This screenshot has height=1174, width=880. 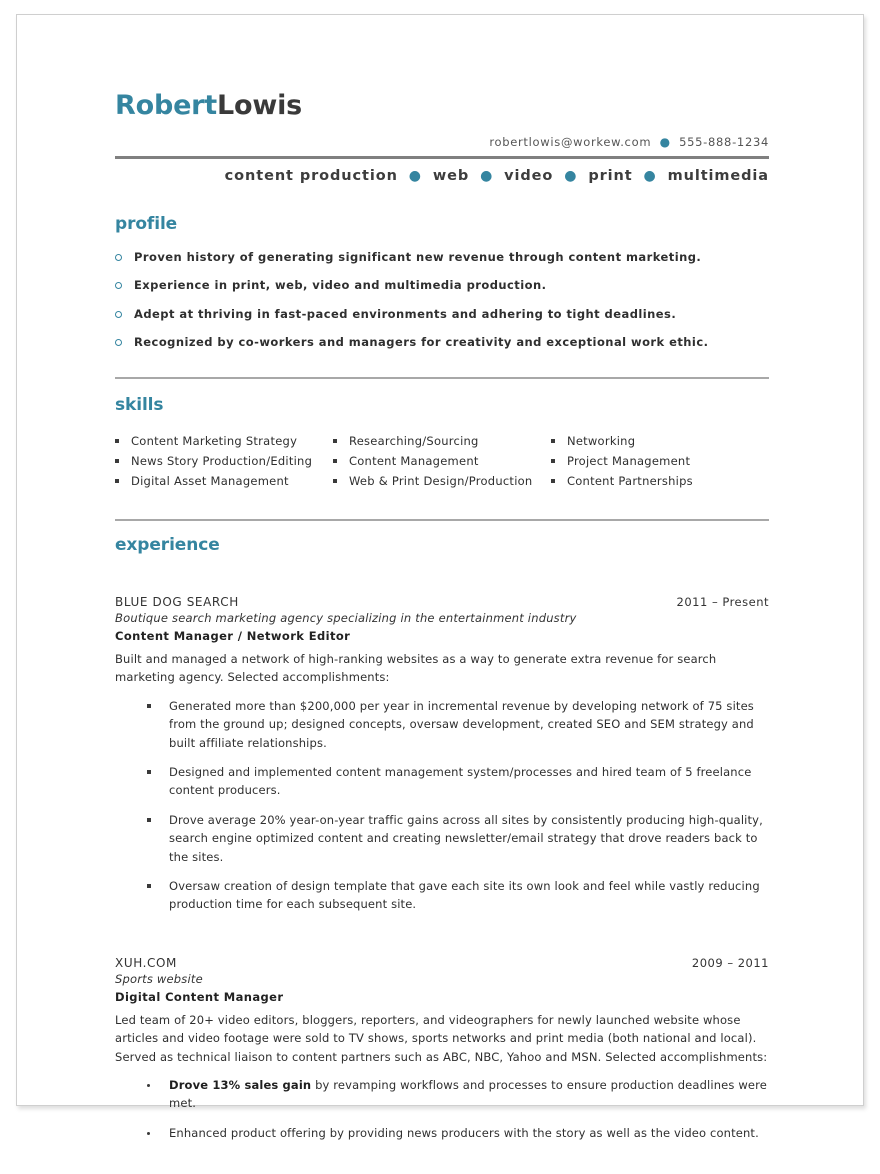 What do you see at coordinates (629, 480) in the screenshot?
I see `skill-label: Content Partnerships` at bounding box center [629, 480].